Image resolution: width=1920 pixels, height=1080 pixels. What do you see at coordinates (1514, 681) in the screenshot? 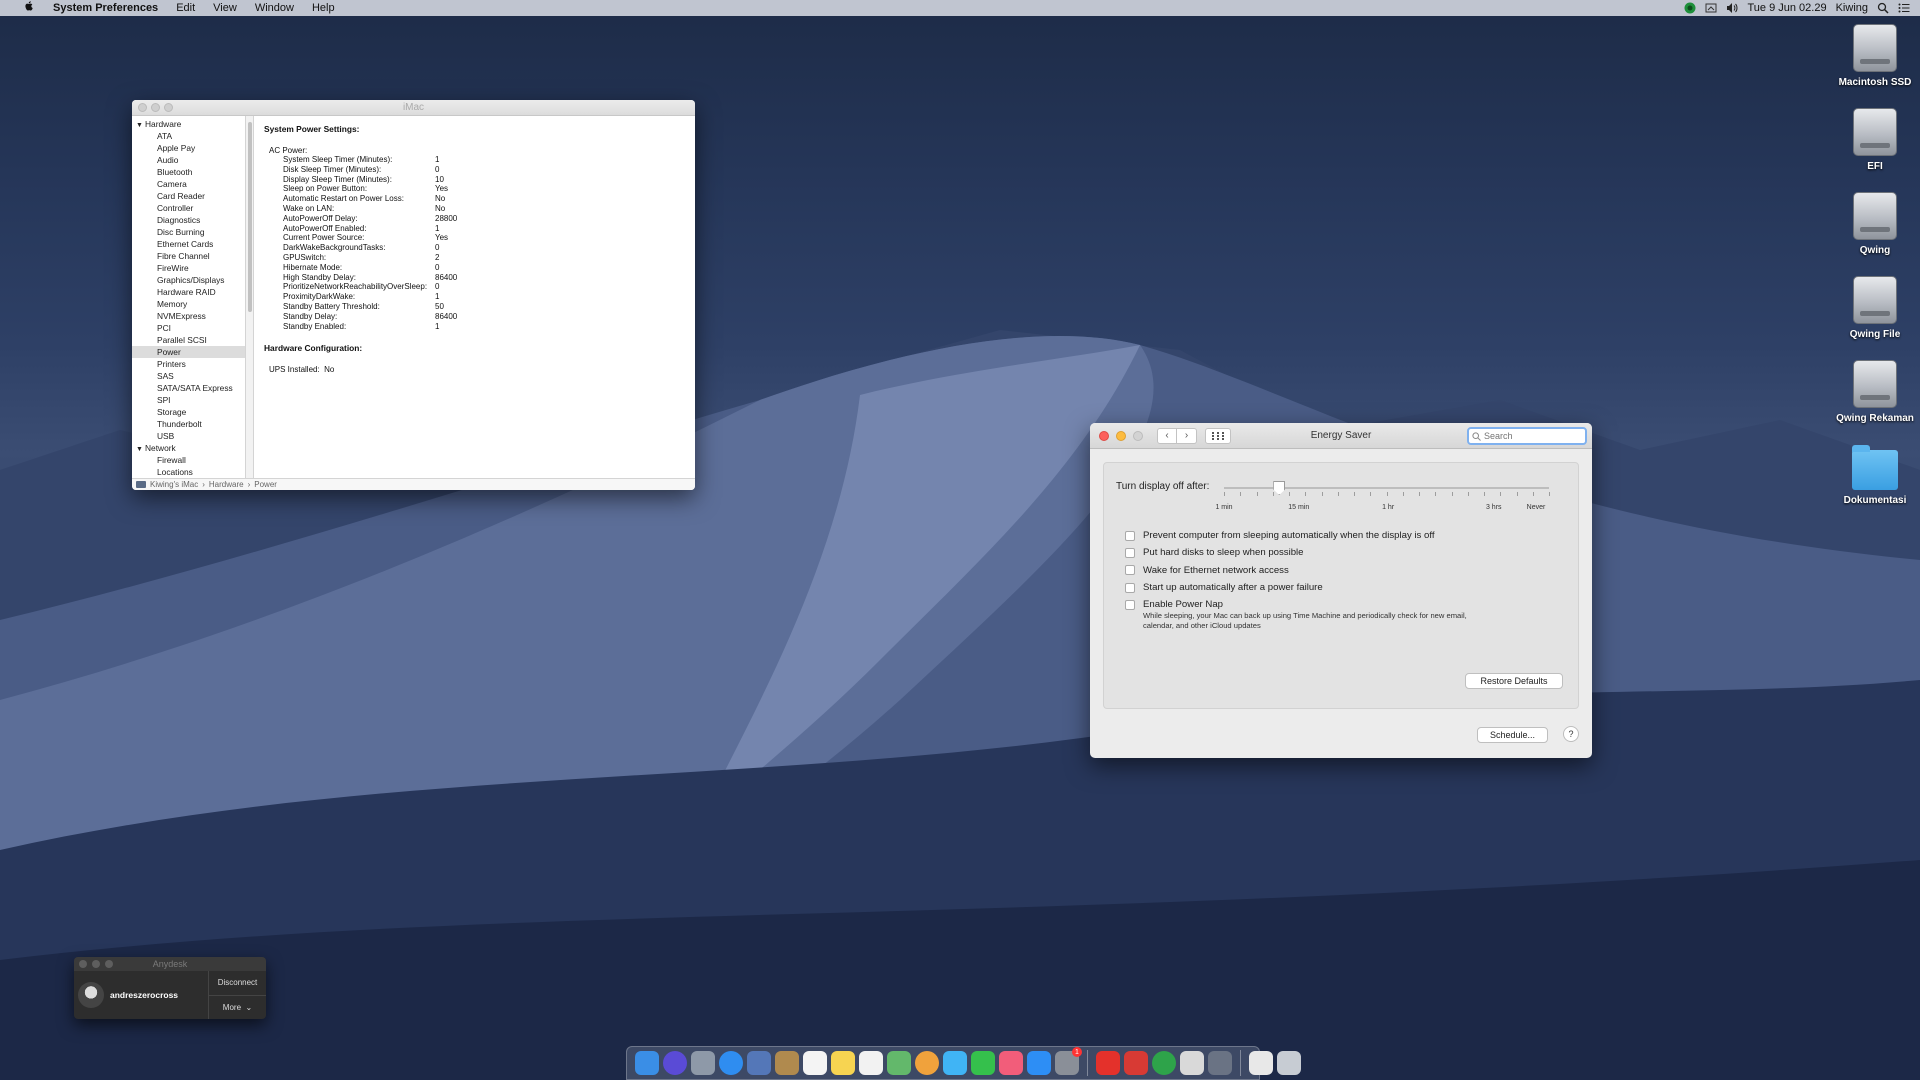
I see `restore-defaults-button: Restore Defaults` at bounding box center [1514, 681].